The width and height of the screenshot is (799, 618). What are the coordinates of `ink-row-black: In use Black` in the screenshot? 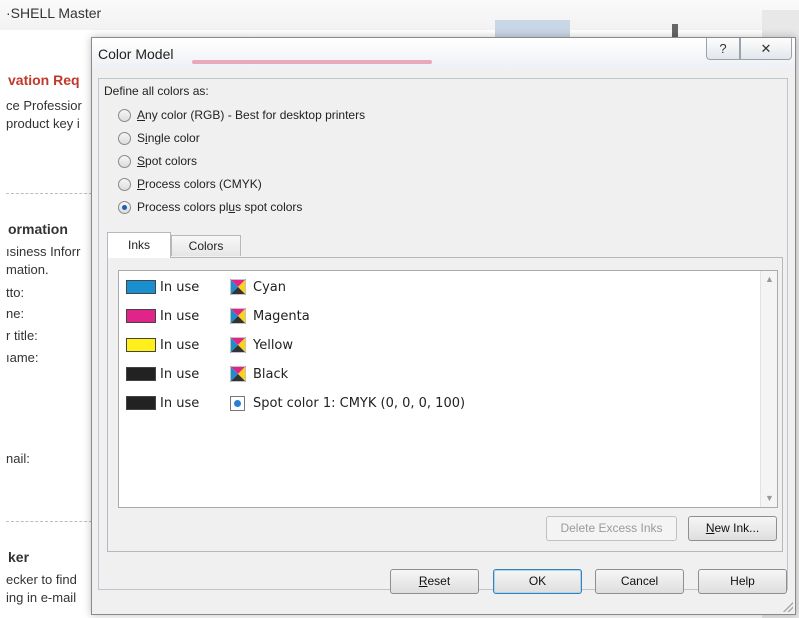 It's located at (207, 374).